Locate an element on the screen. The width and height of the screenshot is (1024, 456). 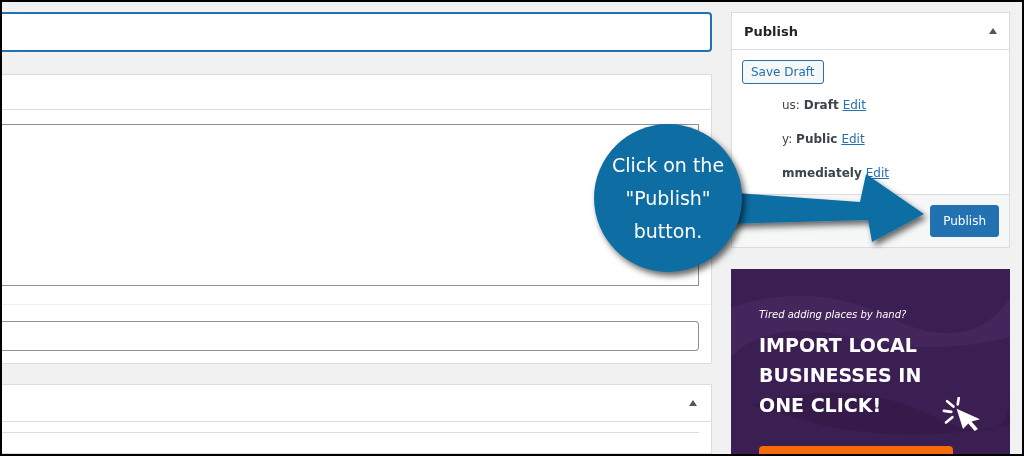
publish-button: Publish is located at coordinates (964, 221).